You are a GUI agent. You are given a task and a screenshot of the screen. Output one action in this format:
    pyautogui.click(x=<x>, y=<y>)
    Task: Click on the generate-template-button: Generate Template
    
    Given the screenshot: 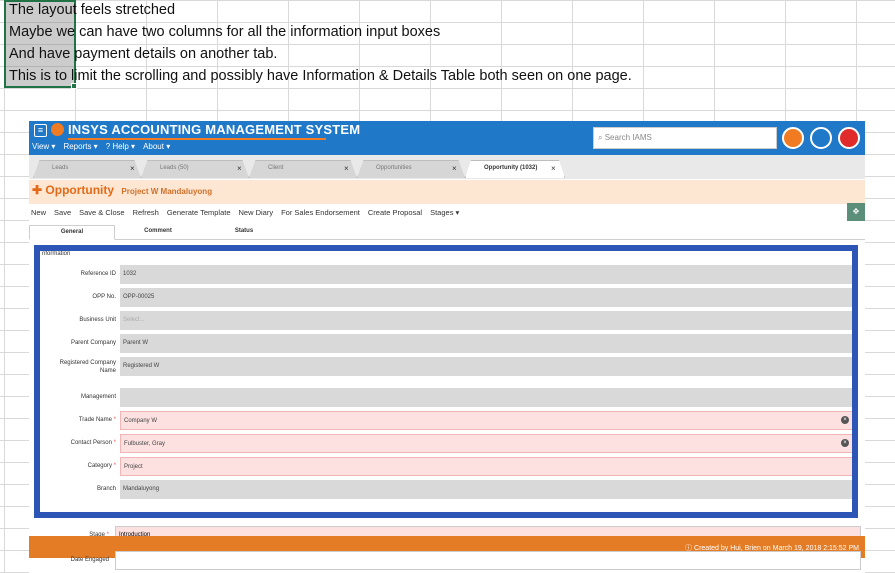 What is the action you would take?
    pyautogui.click(x=199, y=212)
    